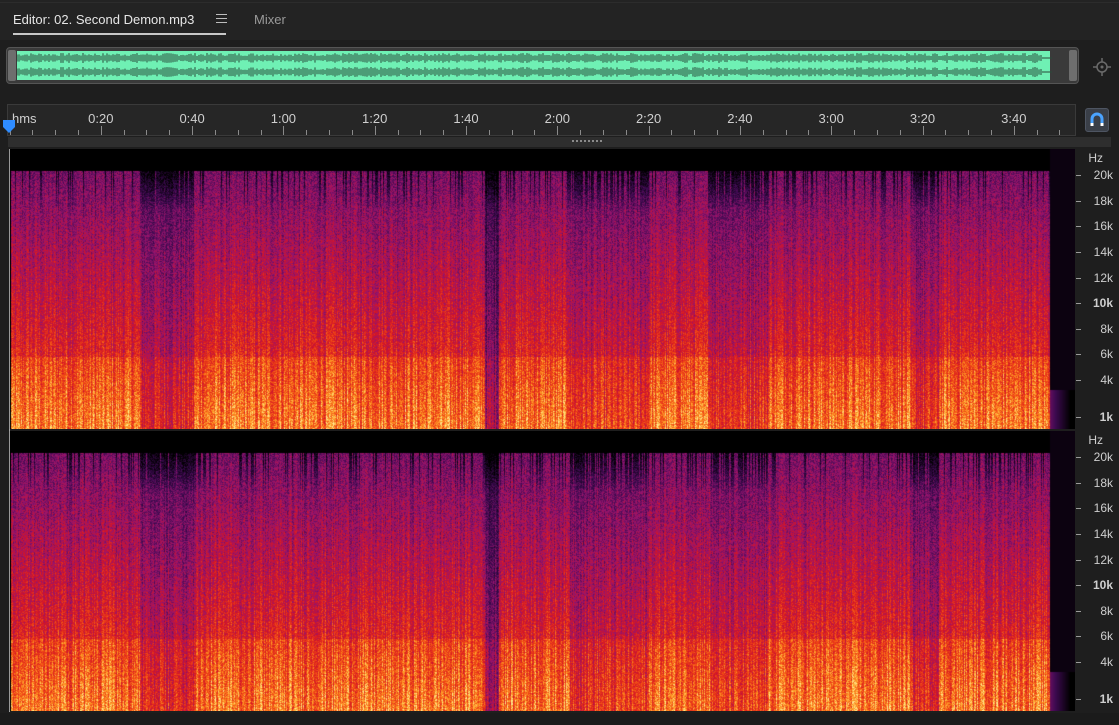 The image size is (1119, 725). I want to click on overview-left-handle, so click(12, 65).